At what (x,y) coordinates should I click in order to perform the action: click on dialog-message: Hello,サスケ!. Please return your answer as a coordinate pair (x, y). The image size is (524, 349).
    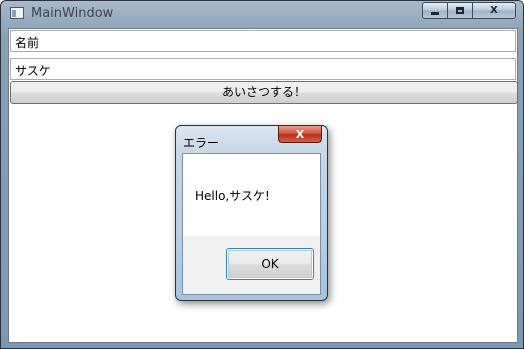
    Looking at the image, I should click on (232, 196).